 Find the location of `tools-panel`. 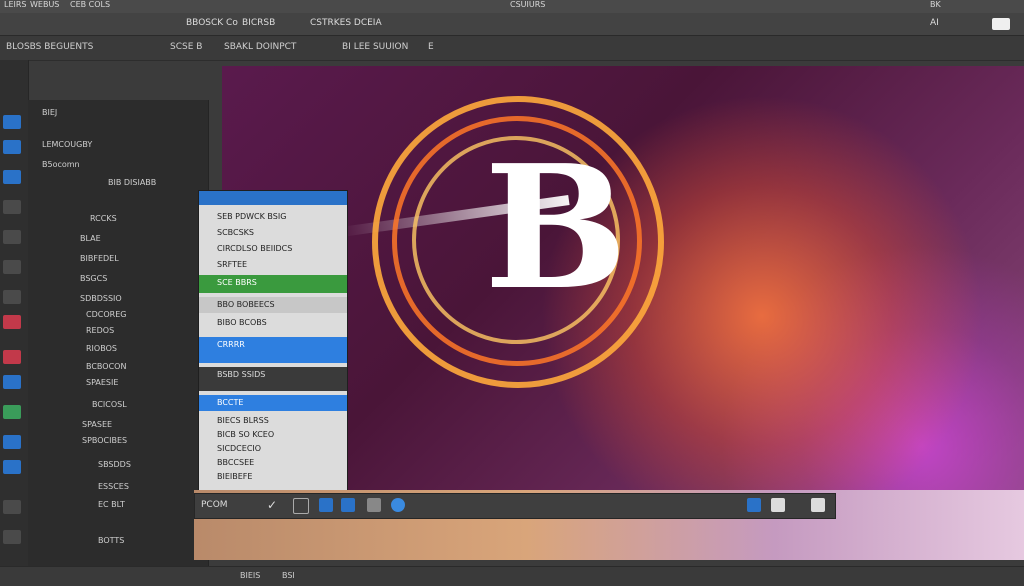

tools-panel is located at coordinates (14, 322).